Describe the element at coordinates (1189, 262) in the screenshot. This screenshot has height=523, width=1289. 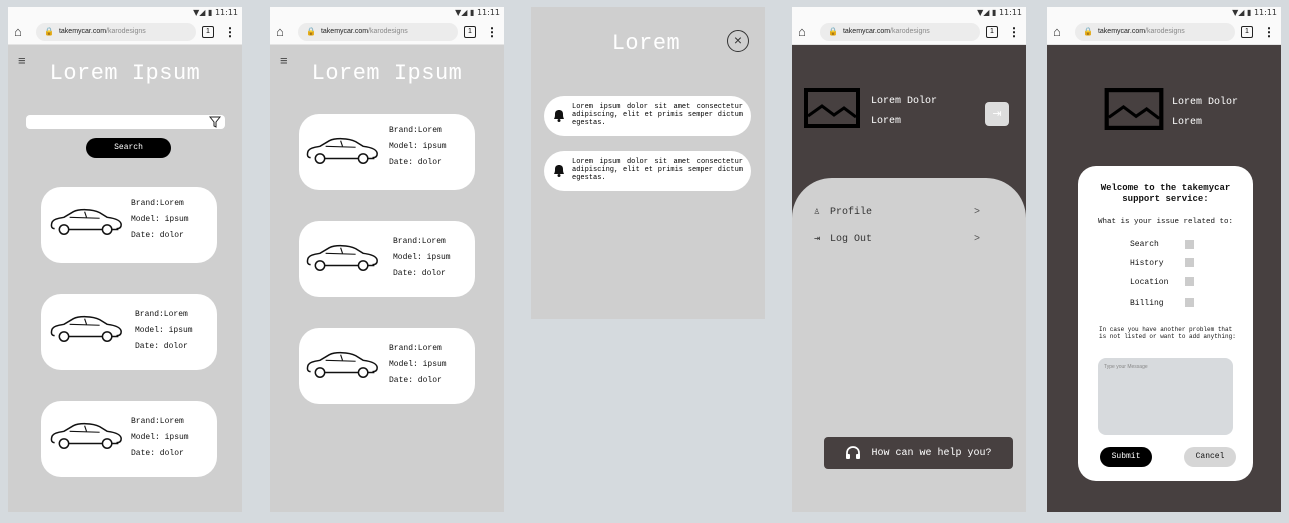
I see `checkbox-history` at that location.